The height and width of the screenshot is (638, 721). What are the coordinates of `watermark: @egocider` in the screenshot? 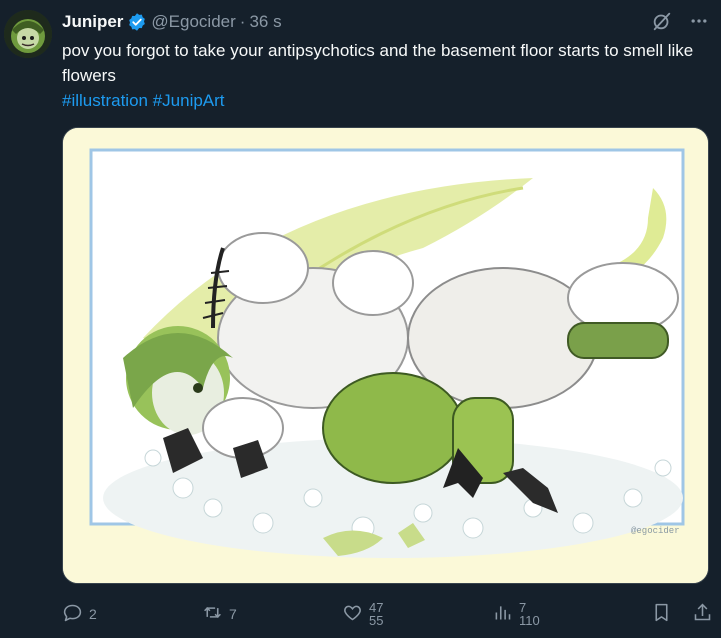 It's located at (655, 531).